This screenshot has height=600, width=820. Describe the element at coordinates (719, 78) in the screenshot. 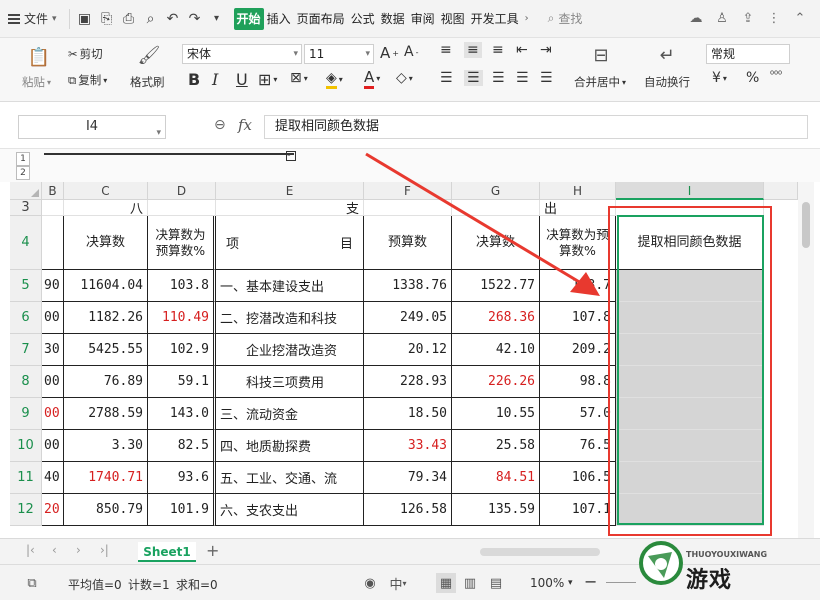

I see `currency-button: ¥ ▾` at that location.